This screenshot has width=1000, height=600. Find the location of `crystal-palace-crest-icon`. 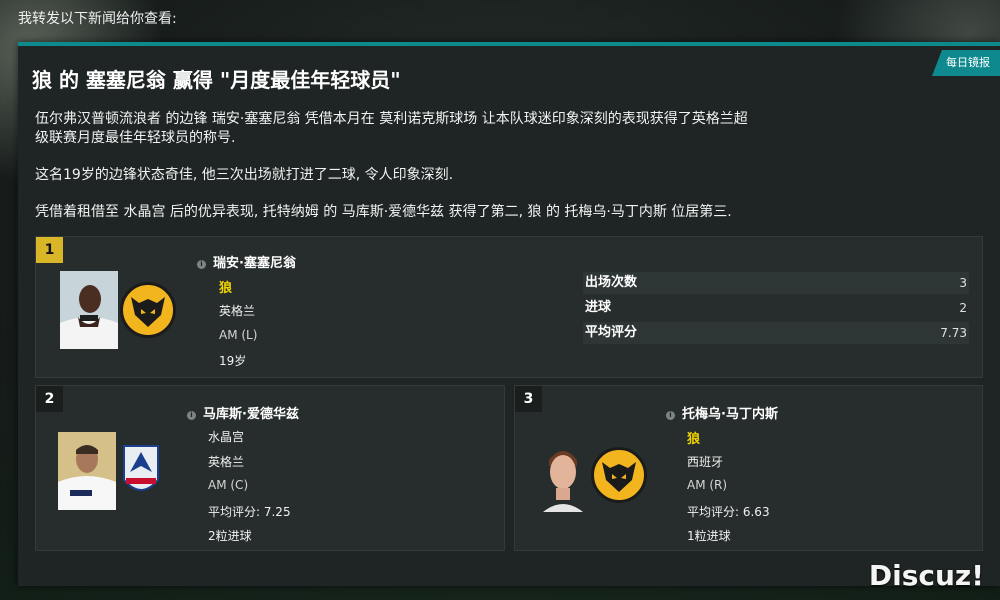

crystal-palace-crest-icon is located at coordinates (141, 471).